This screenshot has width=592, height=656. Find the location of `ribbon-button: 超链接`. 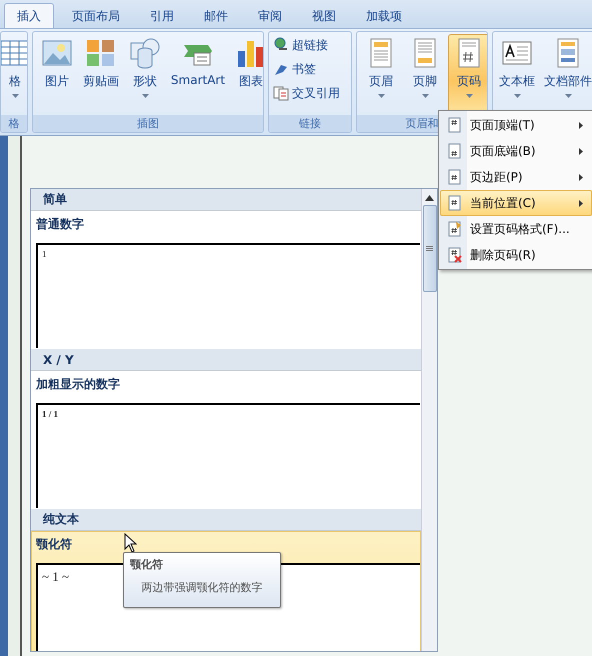

ribbon-button: 超链接 is located at coordinates (310, 45).